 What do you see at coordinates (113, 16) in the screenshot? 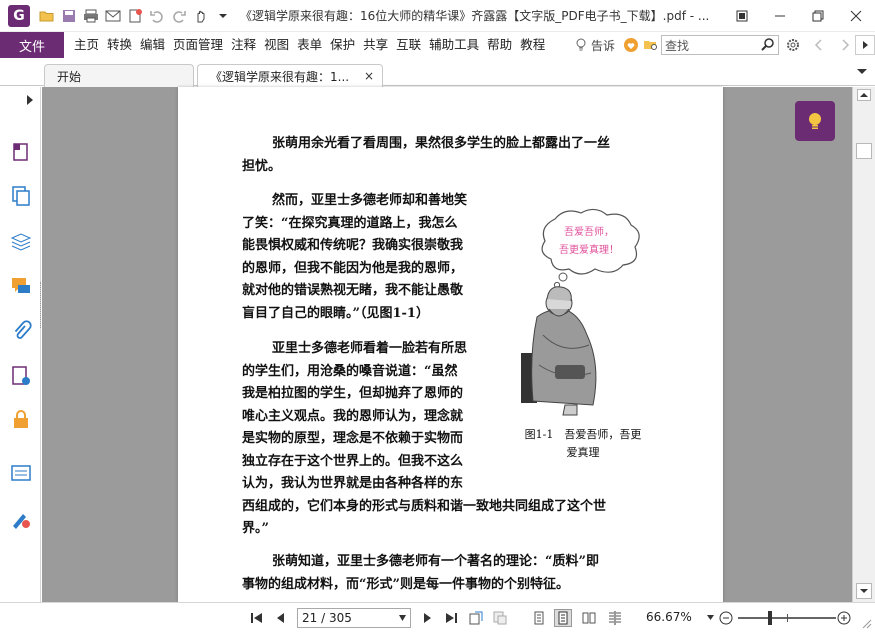
I see `email-icon` at bounding box center [113, 16].